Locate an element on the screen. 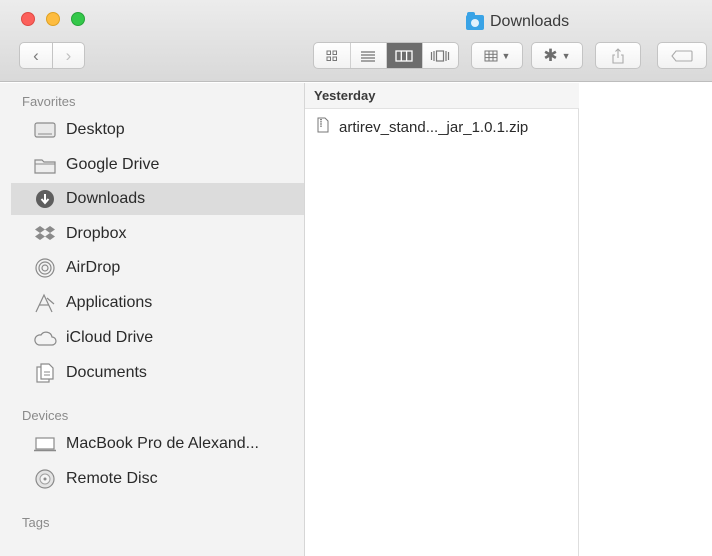  column-view-button is located at coordinates (403, 55).